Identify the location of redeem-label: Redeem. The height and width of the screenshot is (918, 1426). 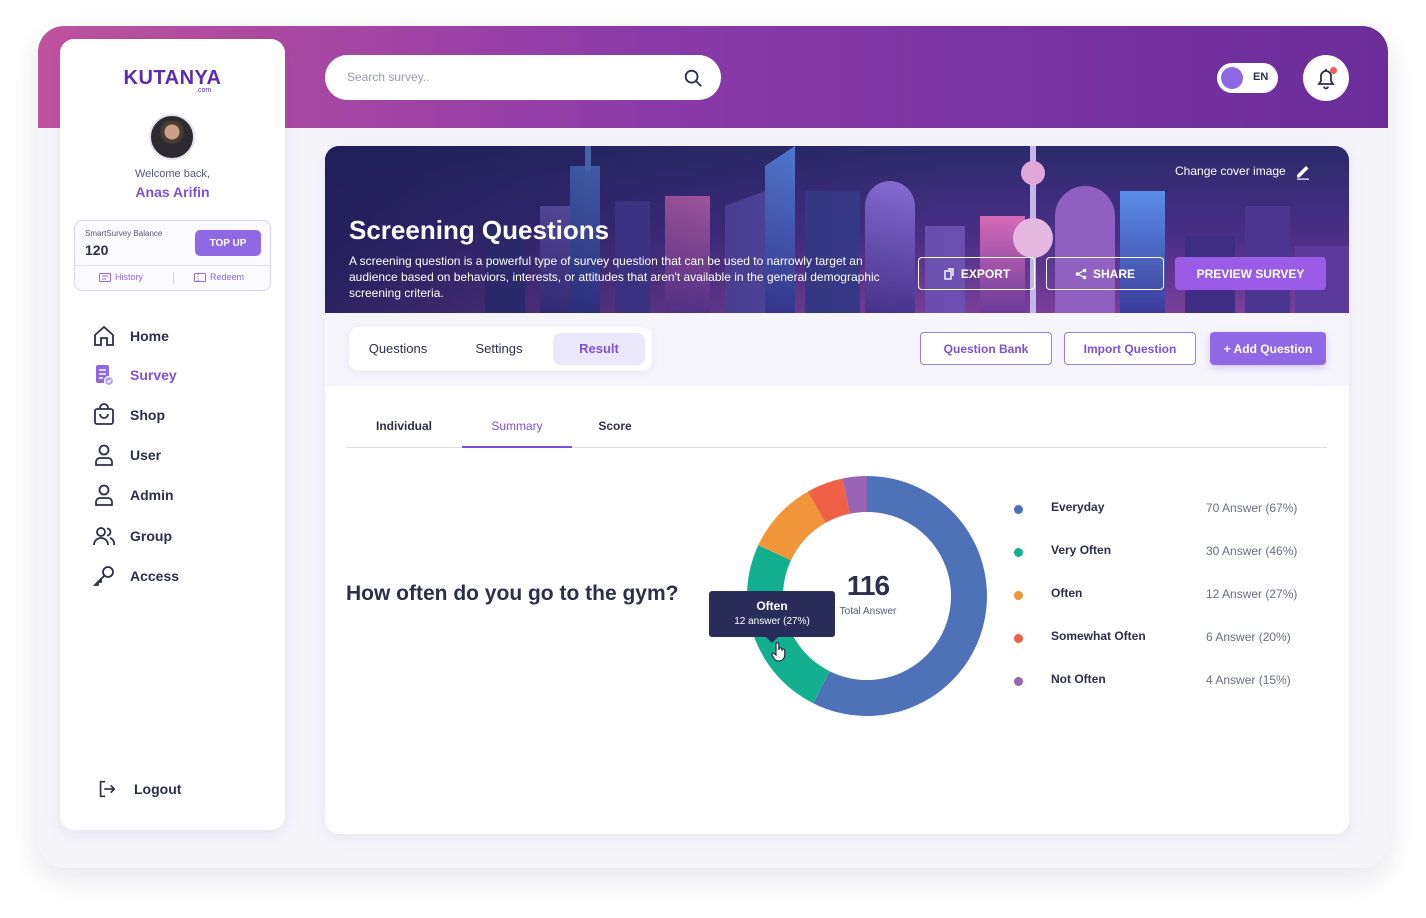
(227, 277).